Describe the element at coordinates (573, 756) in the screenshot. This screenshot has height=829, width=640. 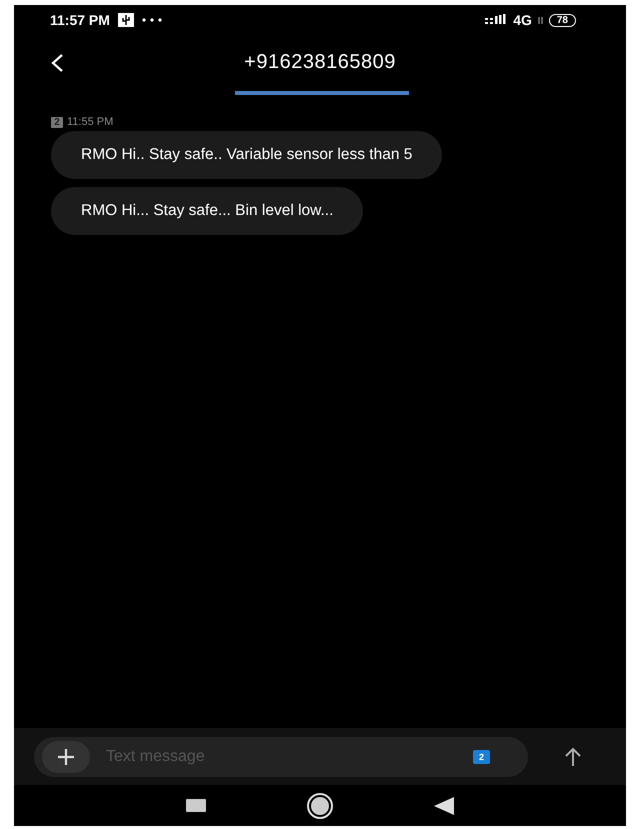
I see `send-icon` at that location.